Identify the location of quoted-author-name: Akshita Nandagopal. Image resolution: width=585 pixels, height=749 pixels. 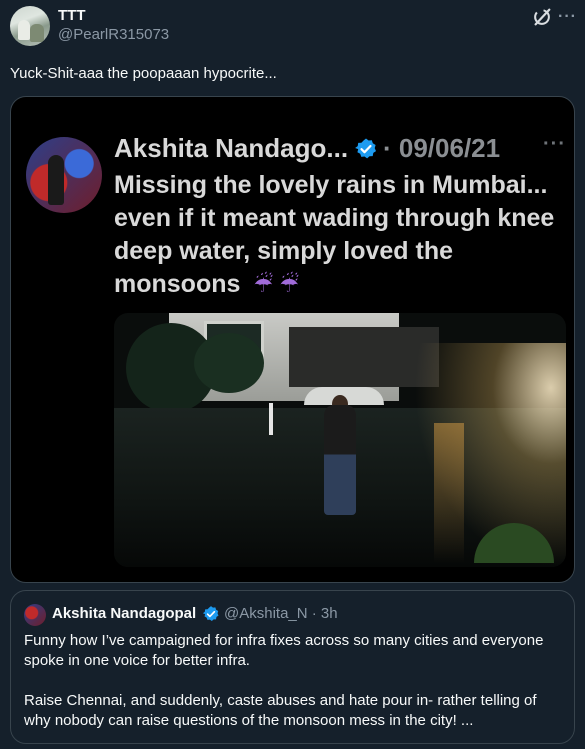
(124, 613).